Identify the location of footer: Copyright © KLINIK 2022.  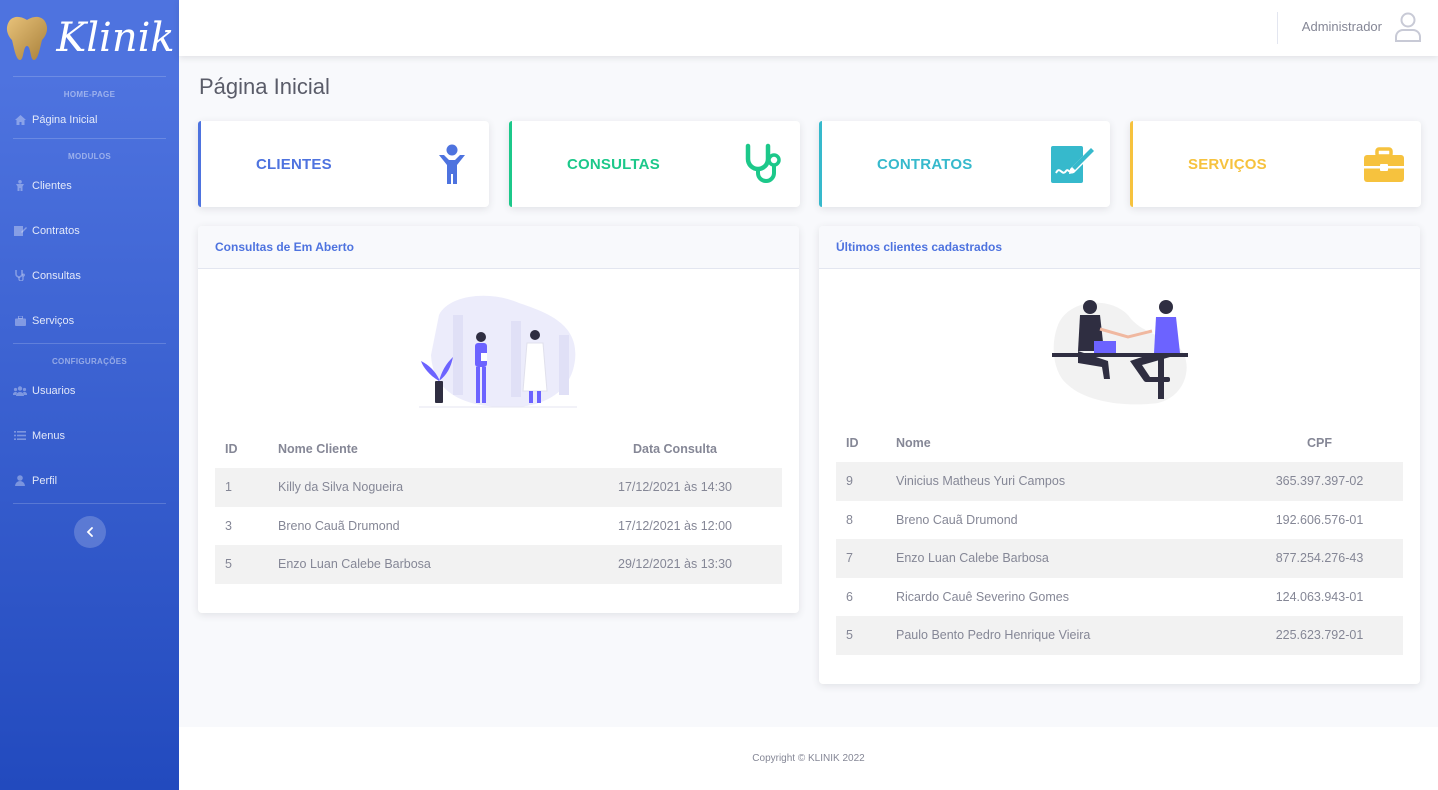
(808, 758).